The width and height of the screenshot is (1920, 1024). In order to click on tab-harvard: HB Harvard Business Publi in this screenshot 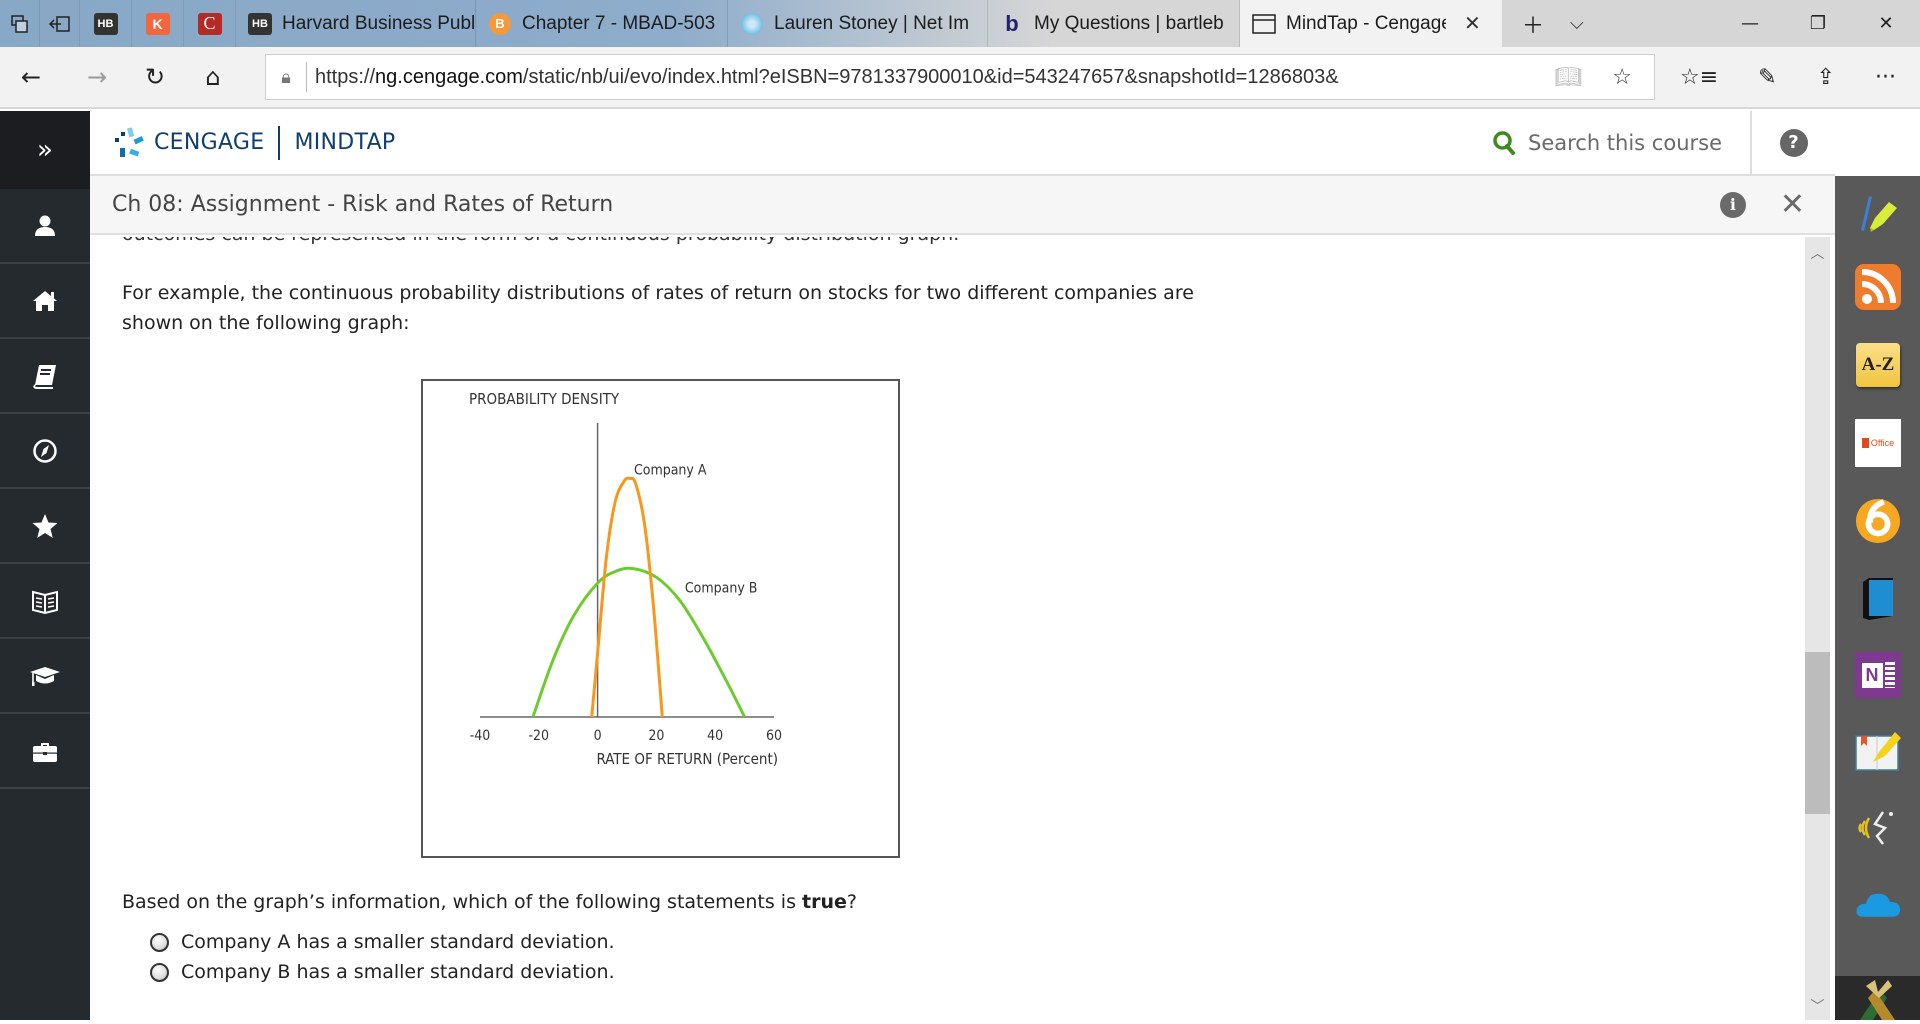, I will do `click(356, 23)`.